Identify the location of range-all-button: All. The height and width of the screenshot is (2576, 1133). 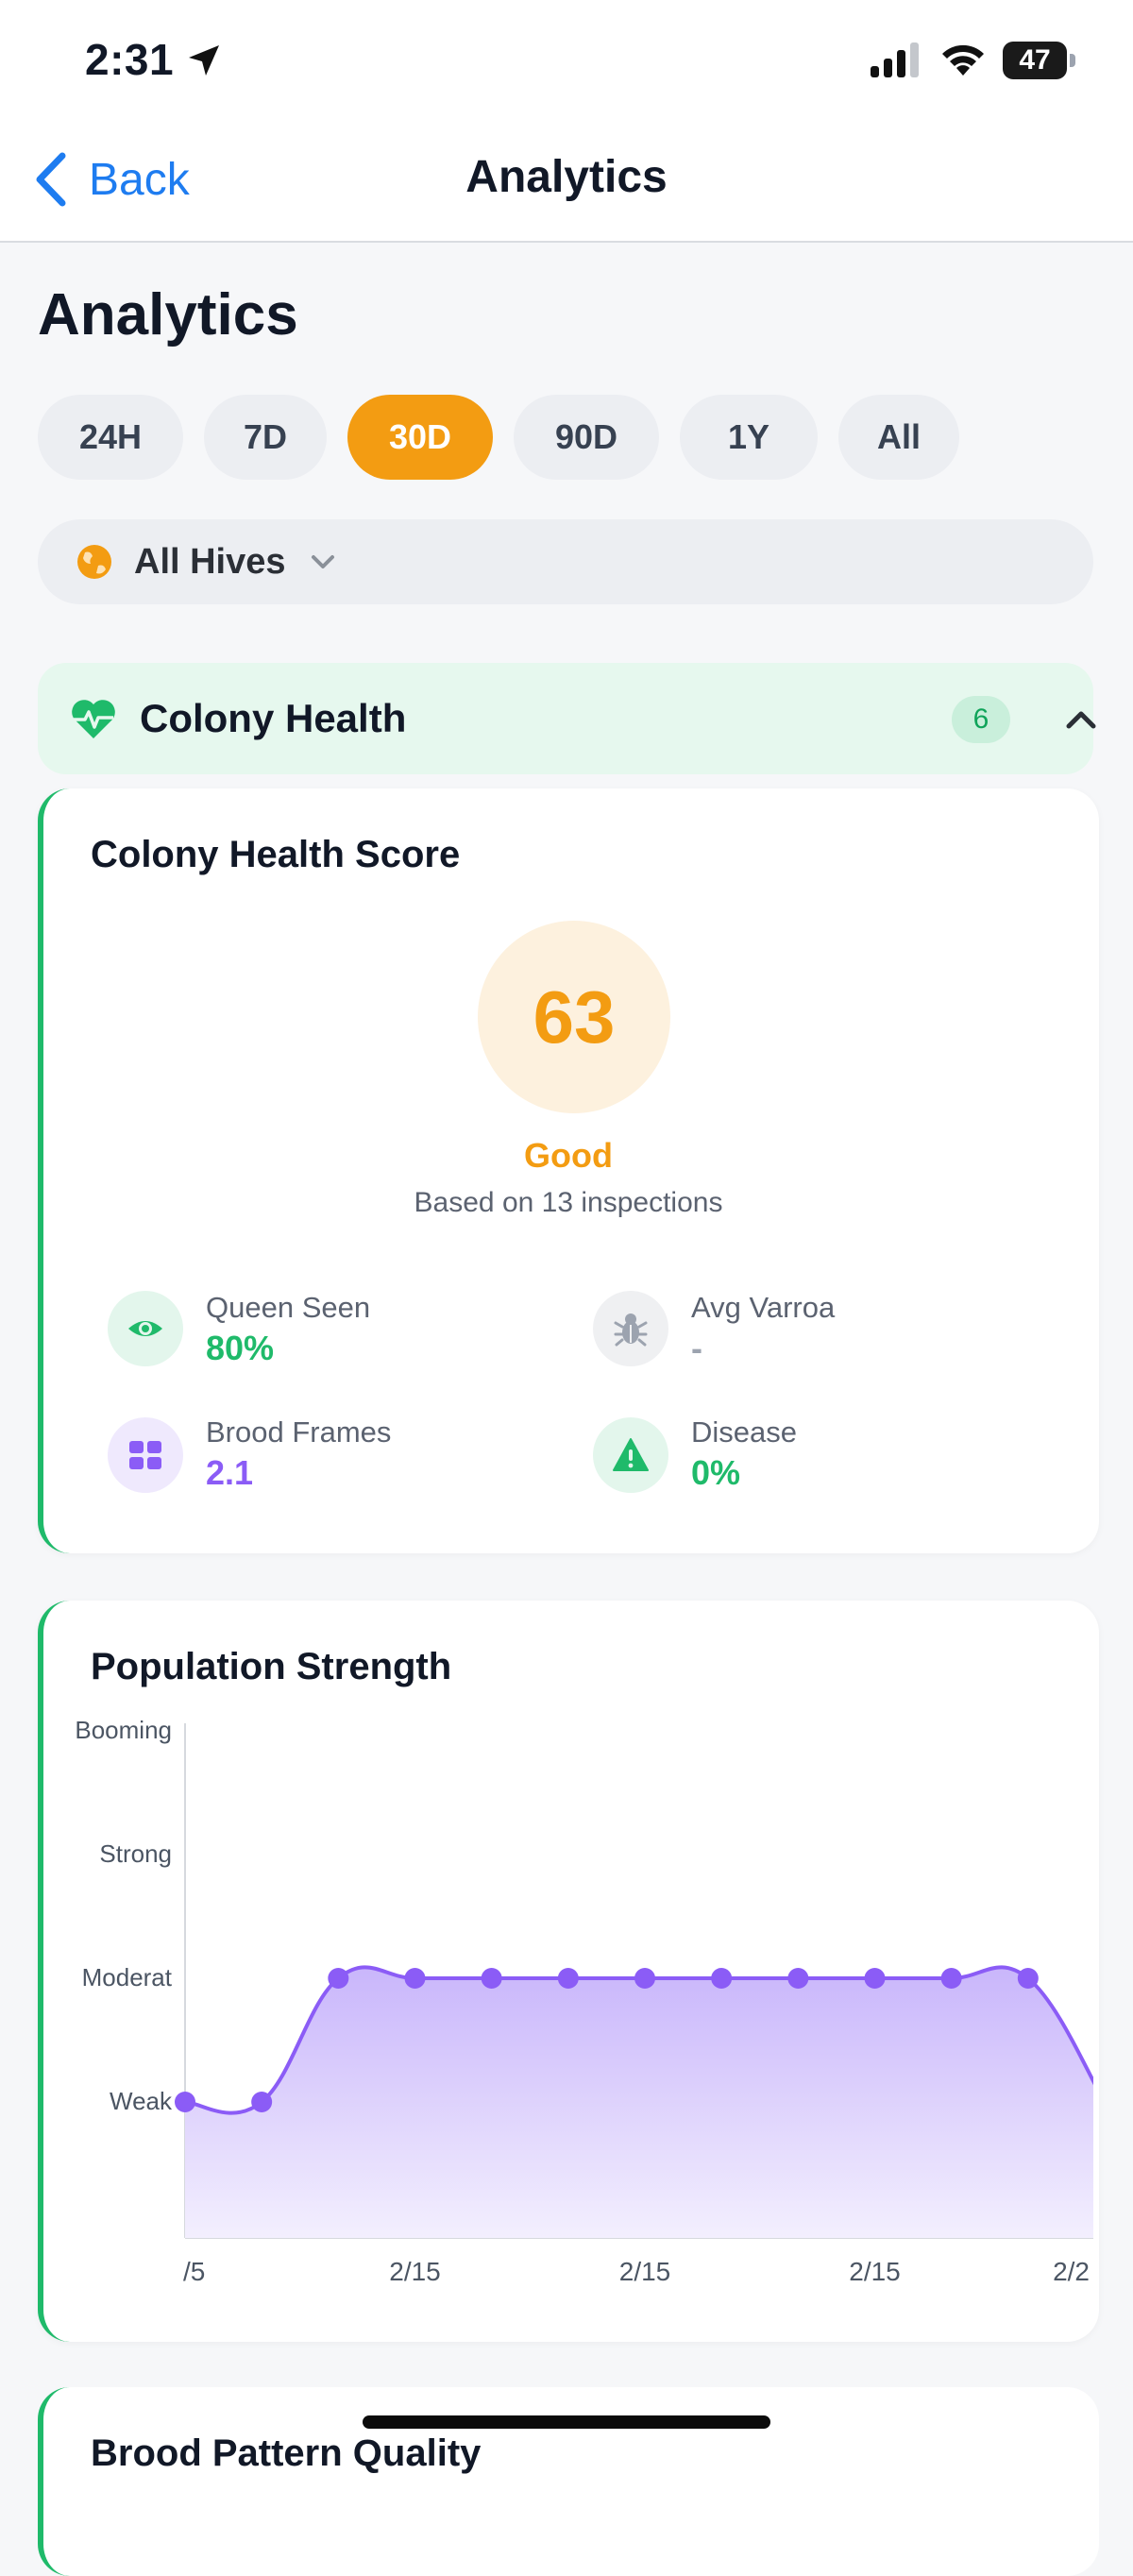
(899, 437).